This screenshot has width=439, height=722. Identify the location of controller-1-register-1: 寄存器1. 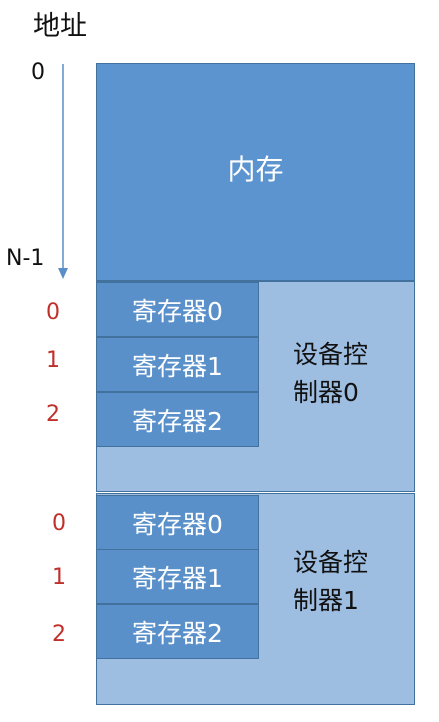
(177, 576).